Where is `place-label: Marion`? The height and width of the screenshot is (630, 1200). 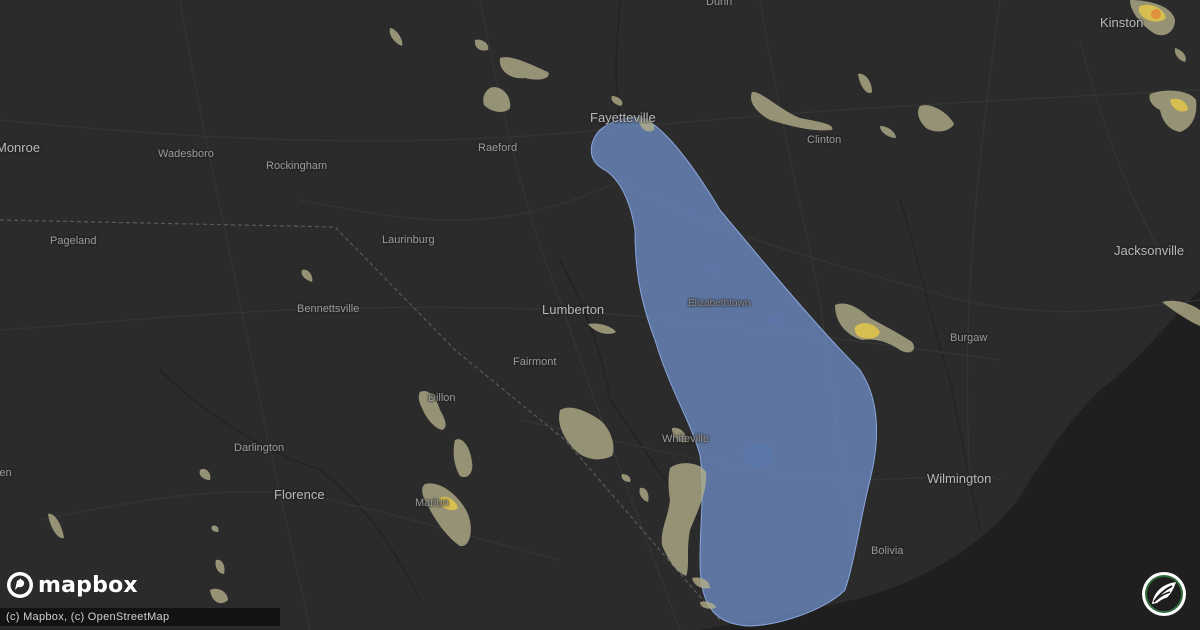 place-label: Marion is located at coordinates (432, 503).